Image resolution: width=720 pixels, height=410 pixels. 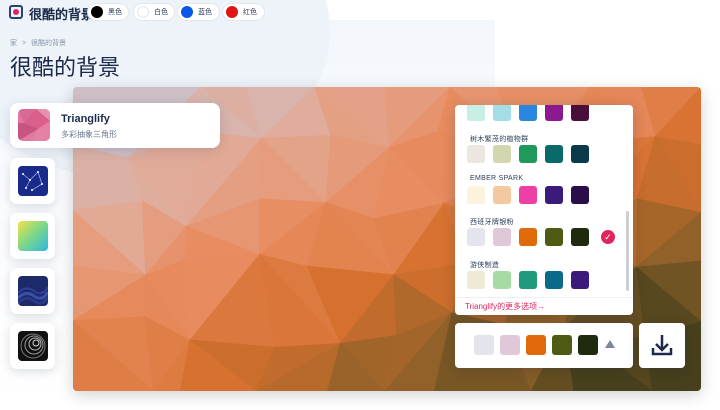 I want to click on generator-description: 多彩抽象三角形, so click(x=89, y=134).